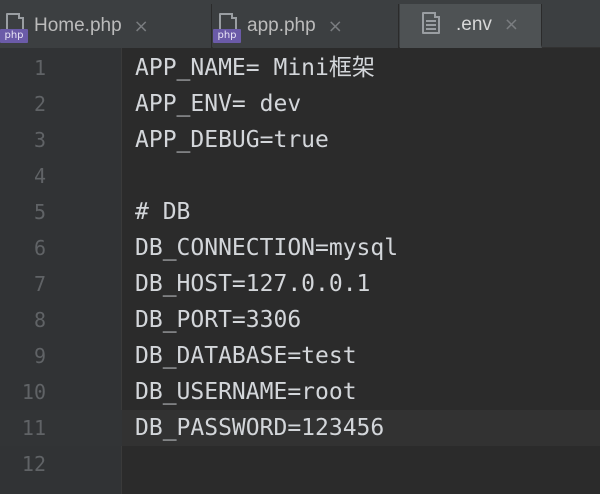 The height and width of the screenshot is (494, 600). I want to click on tab-home-php: php Home.php ×, so click(106, 26).